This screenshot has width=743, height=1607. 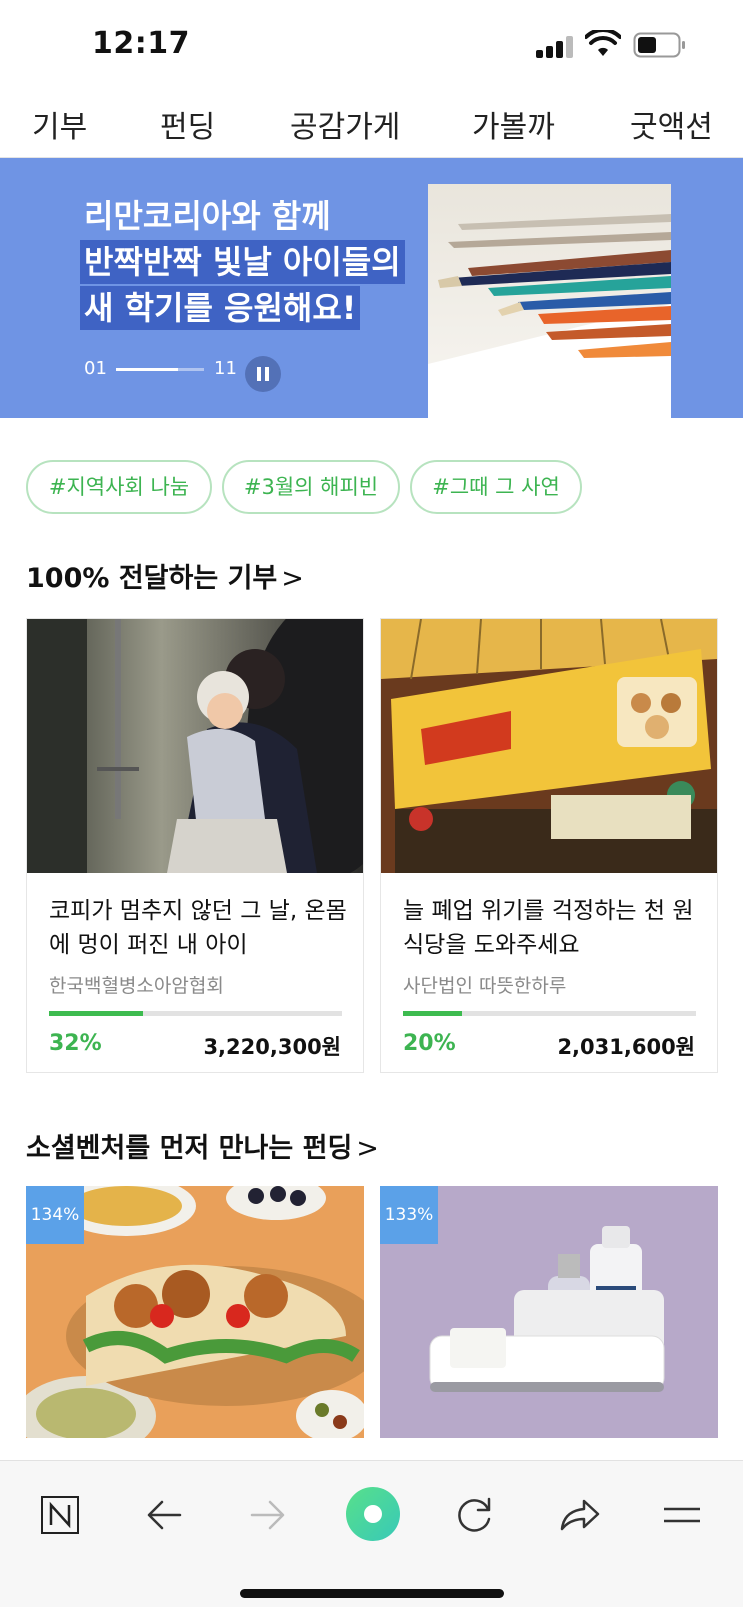 I want to click on status-bar: 12:17, so click(x=371, y=44).